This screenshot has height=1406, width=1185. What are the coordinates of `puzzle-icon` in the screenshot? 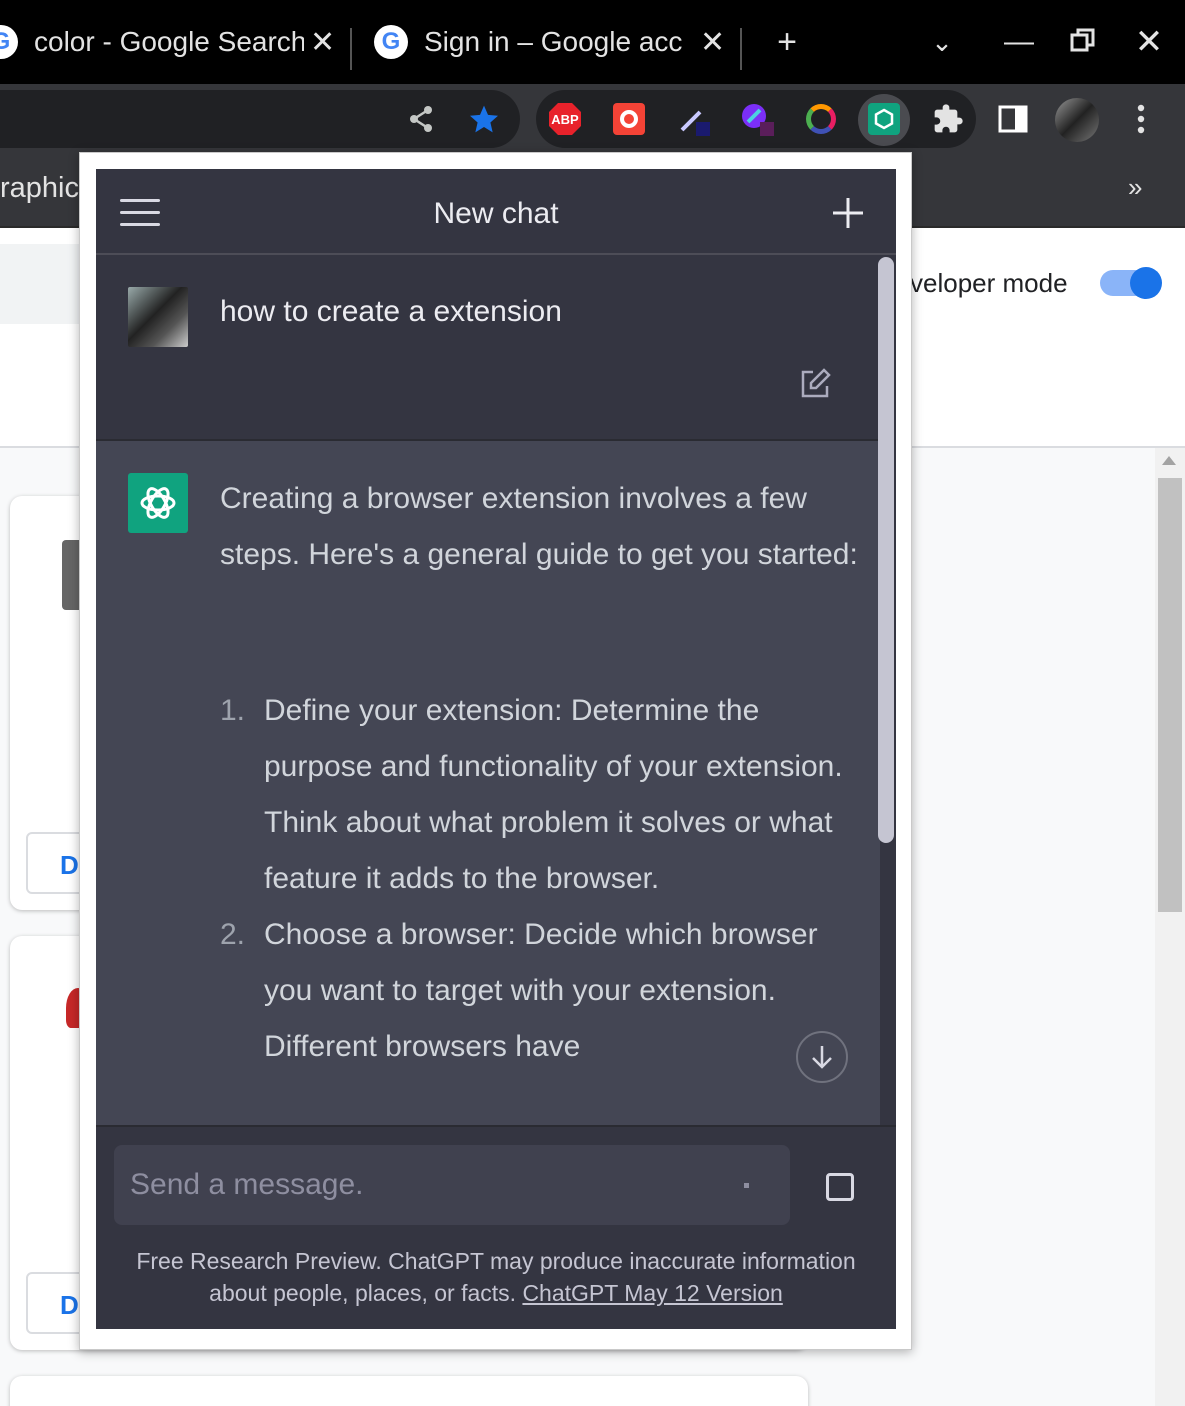 It's located at (948, 119).